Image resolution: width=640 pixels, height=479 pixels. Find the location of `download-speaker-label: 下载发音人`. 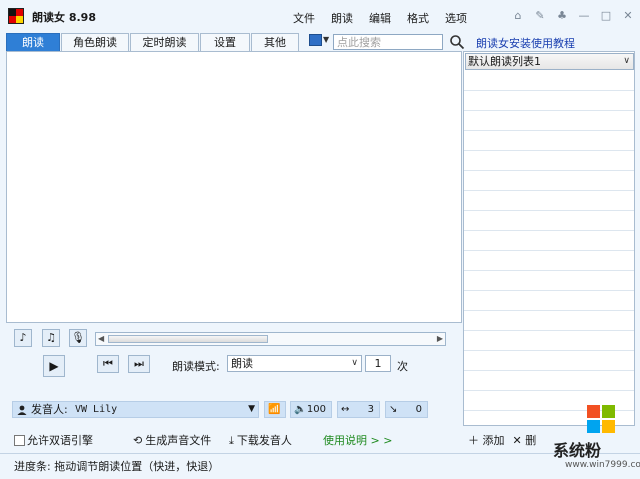

download-speaker-label: 下载发音人 is located at coordinates (264, 440).